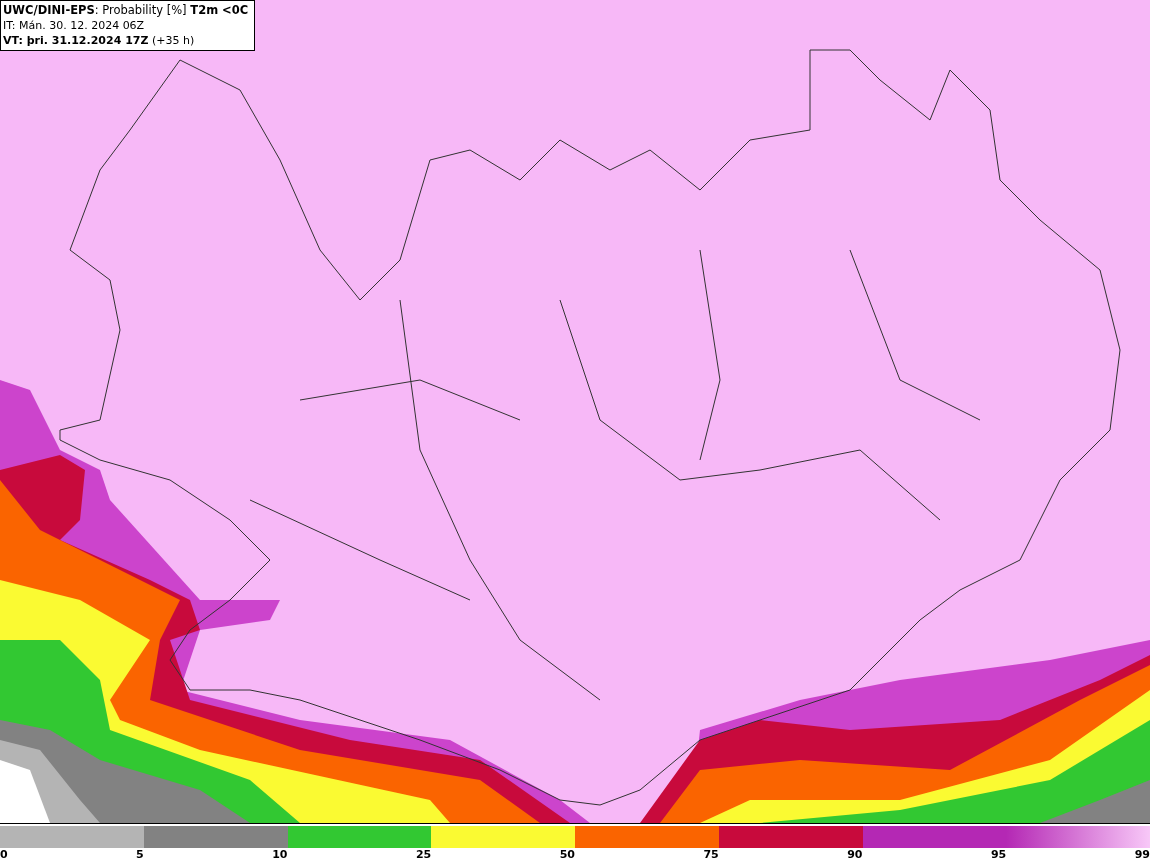 The image size is (1150, 863). What do you see at coordinates (126, 10) in the screenshot?
I see `title-line: UWC/DINI-EPS: Probability [%] T2m <0C` at bounding box center [126, 10].